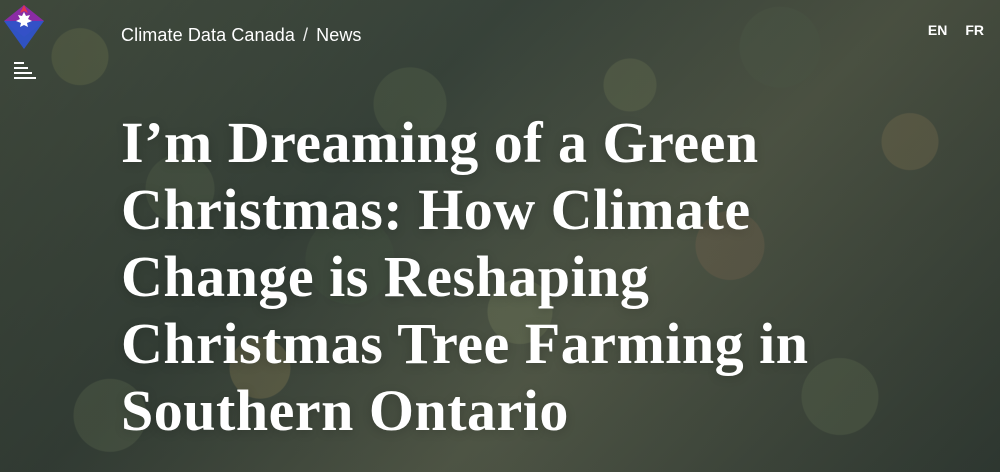 The height and width of the screenshot is (472, 1000). I want to click on breadcrumb: Climate Data Canada / News, so click(241, 35).